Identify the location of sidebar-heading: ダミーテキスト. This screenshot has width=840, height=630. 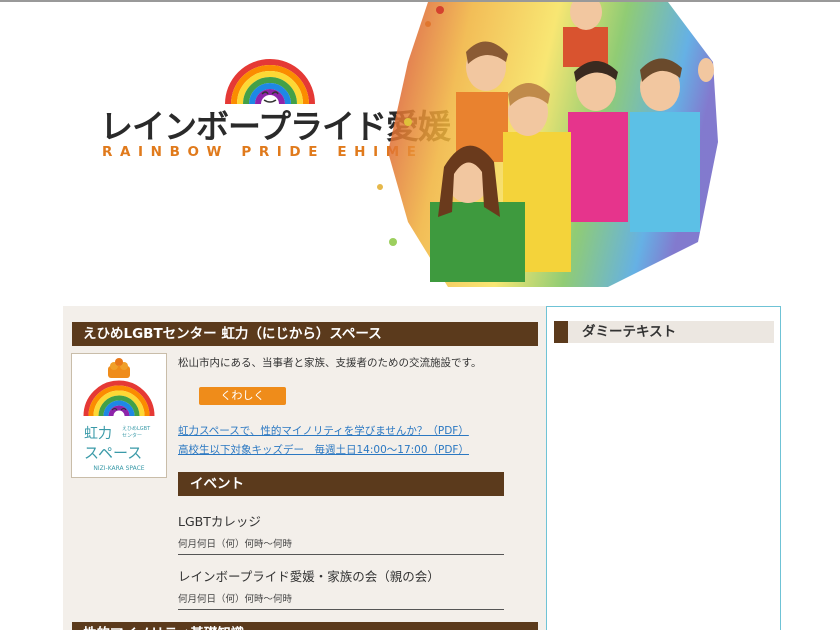
(664, 332).